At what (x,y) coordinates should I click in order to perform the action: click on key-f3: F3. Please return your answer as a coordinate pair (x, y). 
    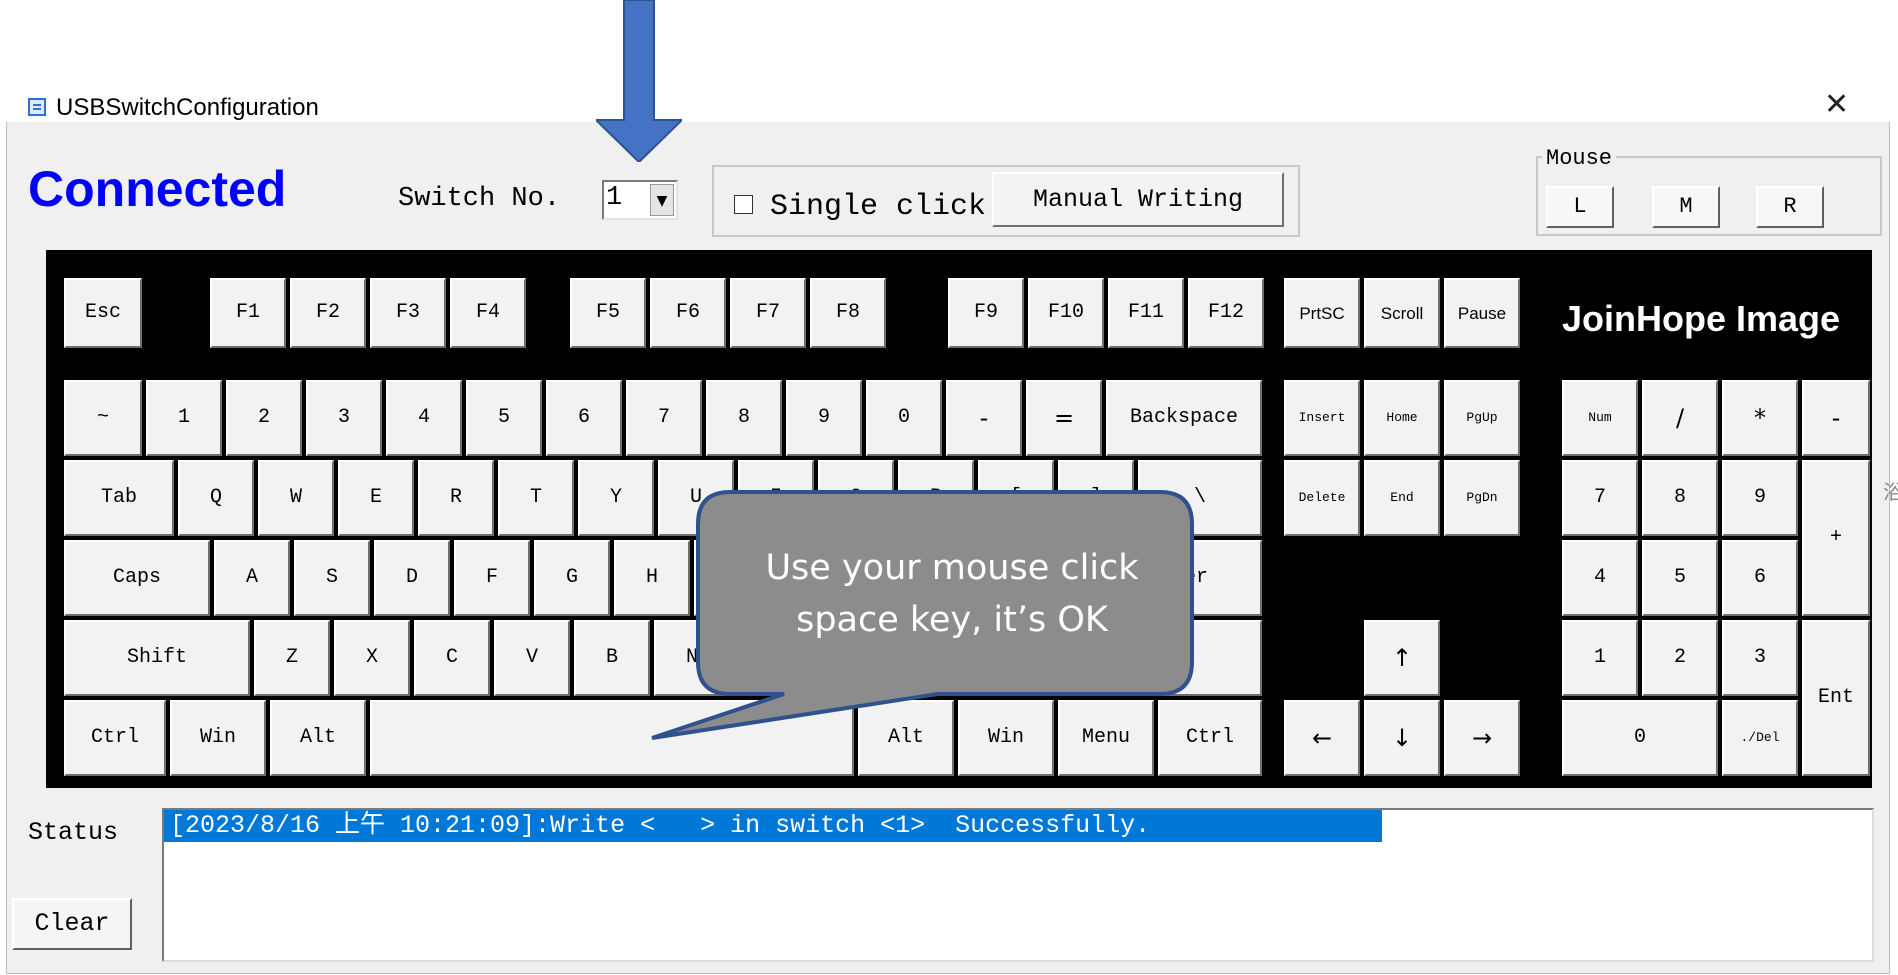
    Looking at the image, I should click on (408, 313).